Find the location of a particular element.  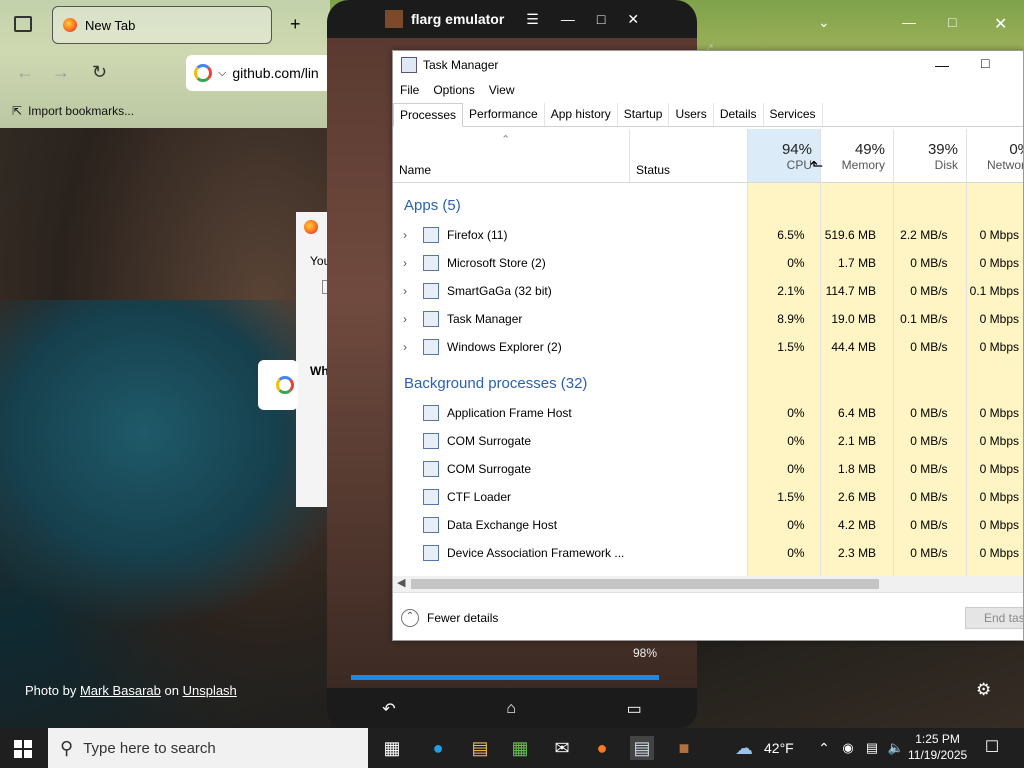

menu-view: View is located at coordinates (502, 90).